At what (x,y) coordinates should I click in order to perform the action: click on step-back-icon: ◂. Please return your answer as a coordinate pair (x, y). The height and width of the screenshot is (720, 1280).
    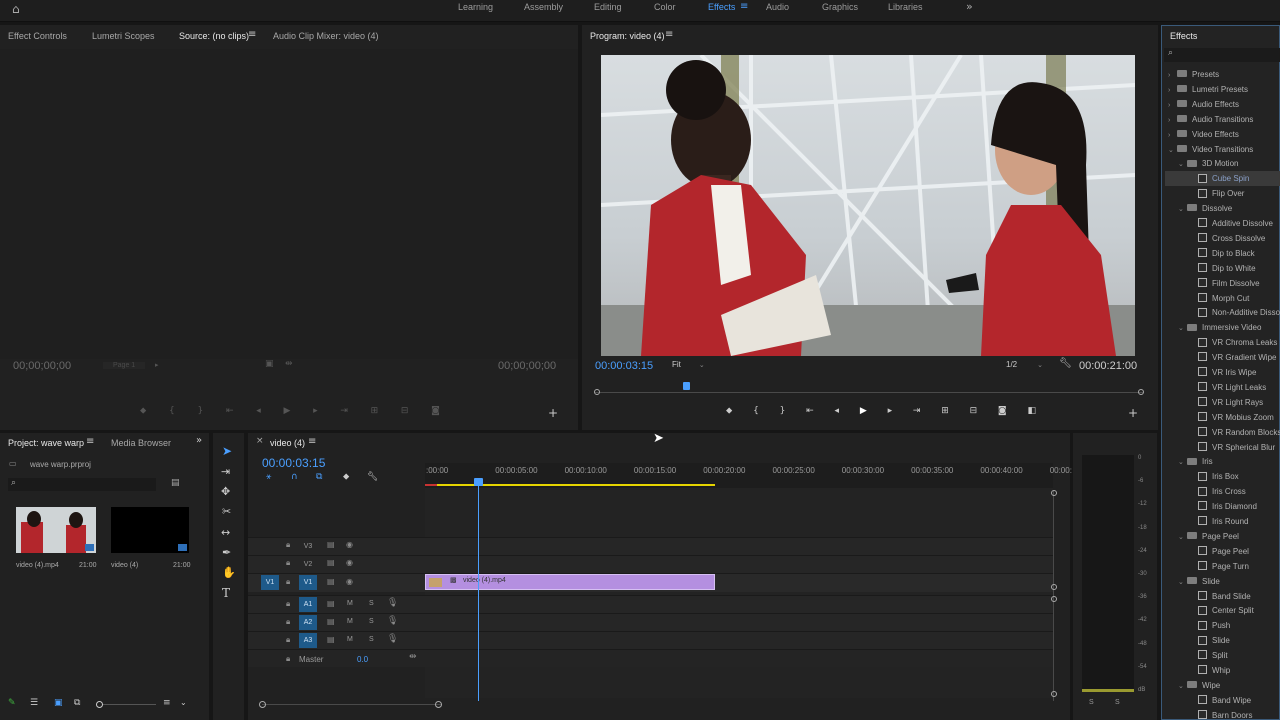
    Looking at the image, I should click on (837, 413).